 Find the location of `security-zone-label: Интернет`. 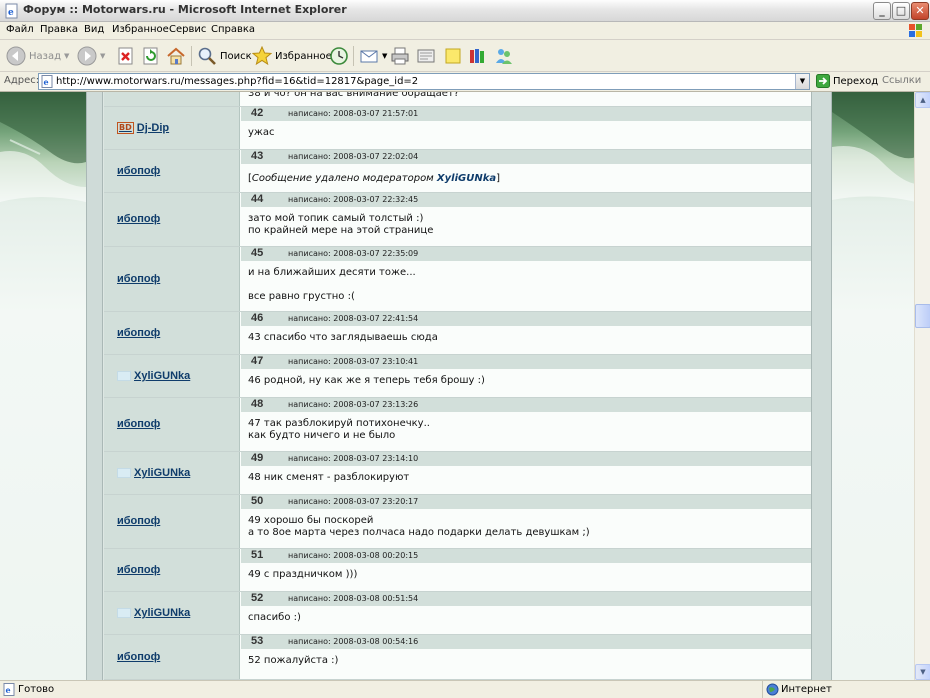

security-zone-label: Интернет is located at coordinates (806, 689).